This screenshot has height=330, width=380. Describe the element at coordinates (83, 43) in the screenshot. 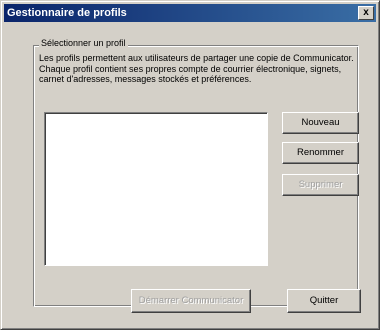

I see `group-label: Sélectionner un profil` at that location.